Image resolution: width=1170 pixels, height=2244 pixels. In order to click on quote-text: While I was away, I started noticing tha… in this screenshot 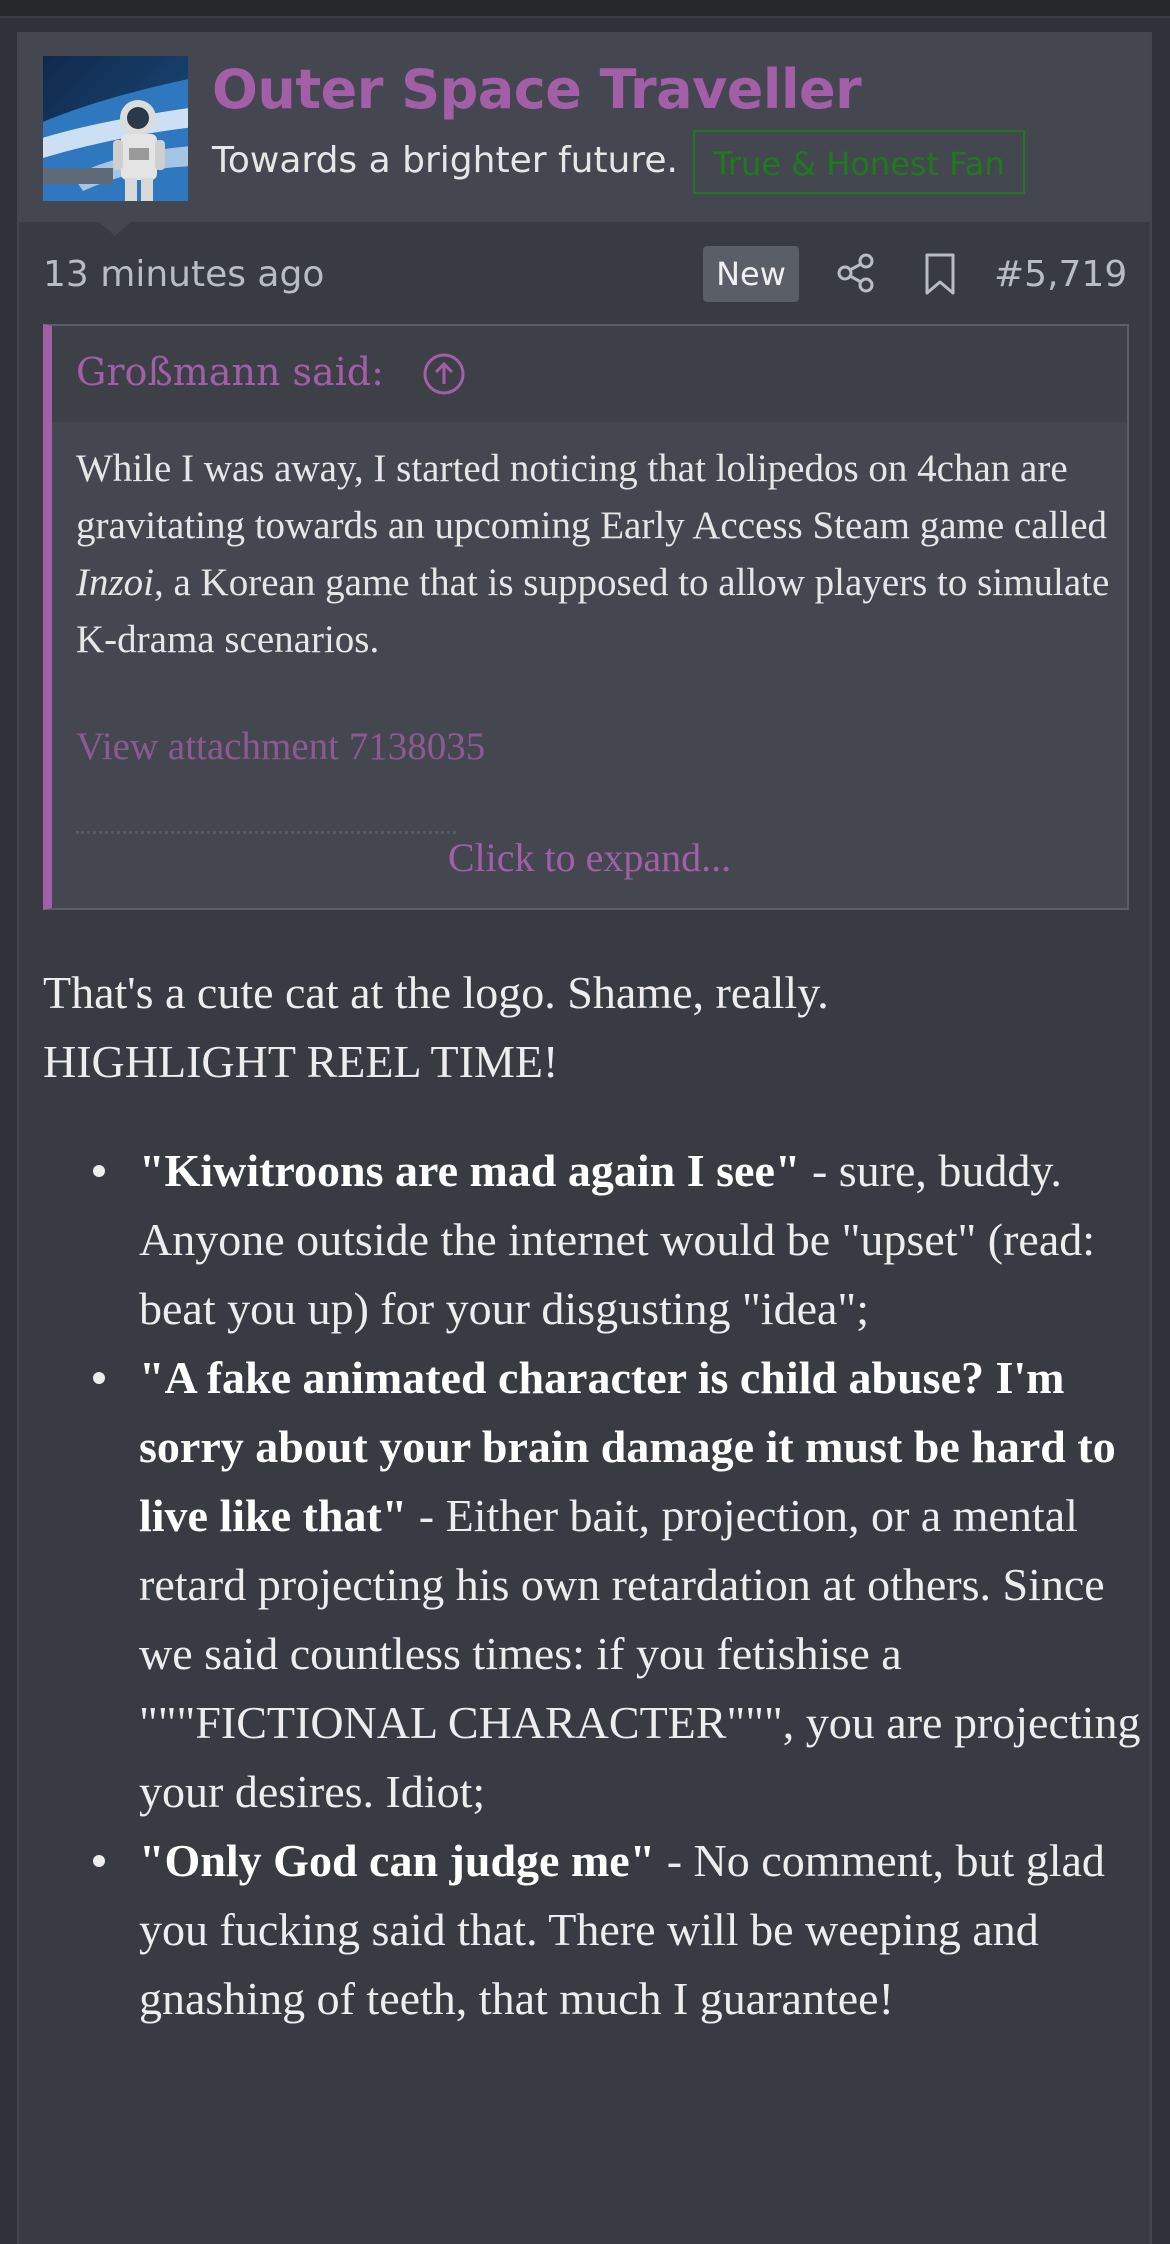, I will do `click(601, 554)`.